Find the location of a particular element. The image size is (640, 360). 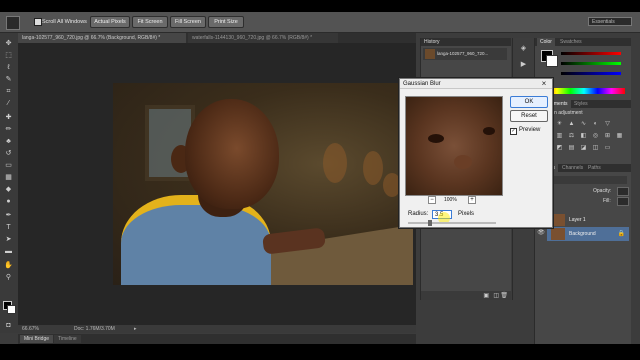

bottom-panel-tabs: Mini Bridge Timeline is located at coordinates (217, 339).